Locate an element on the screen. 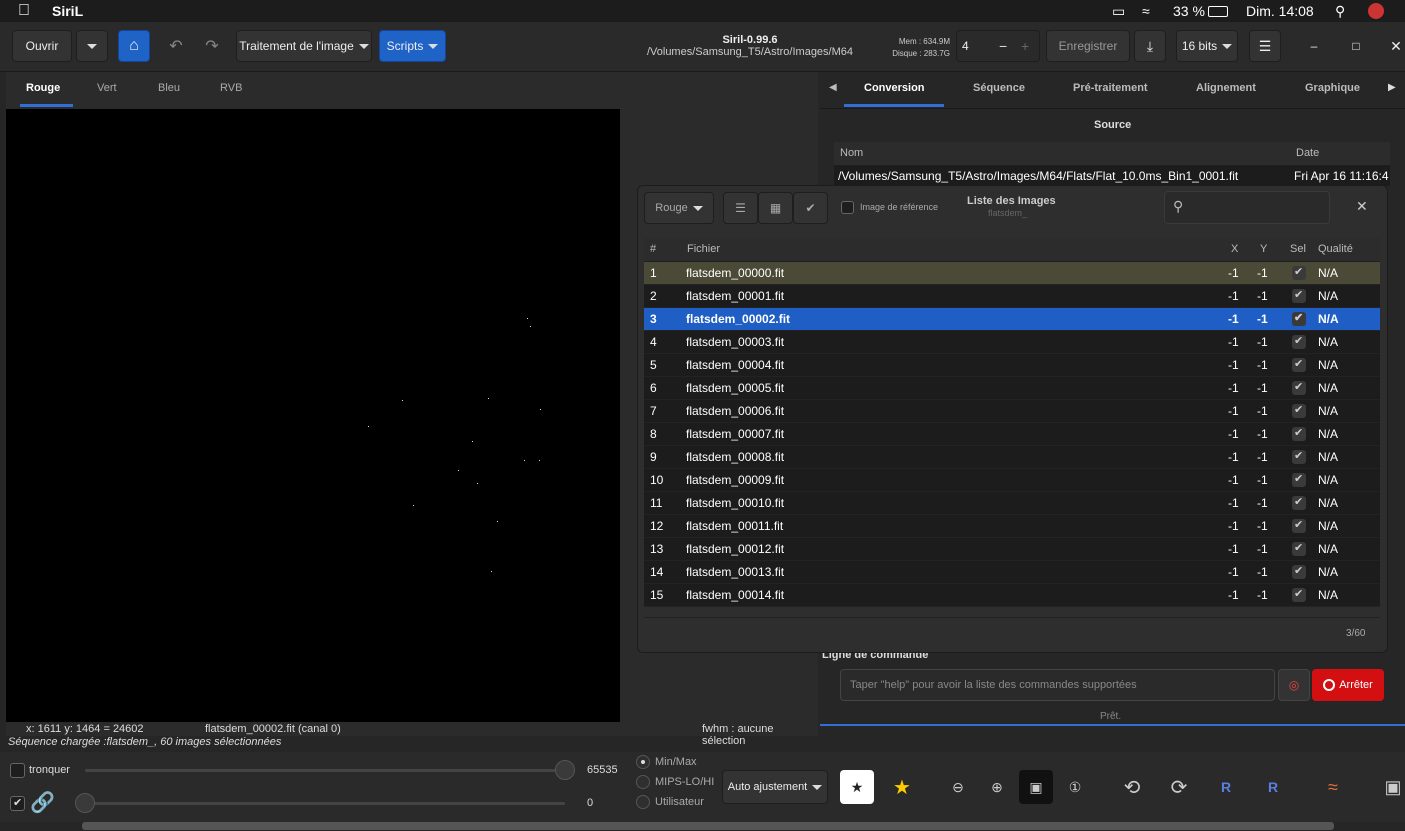 The width and height of the screenshot is (1405, 831). table-row: 12 flatsdem_00011.fit -1 -1 N/A is located at coordinates (1012, 526).